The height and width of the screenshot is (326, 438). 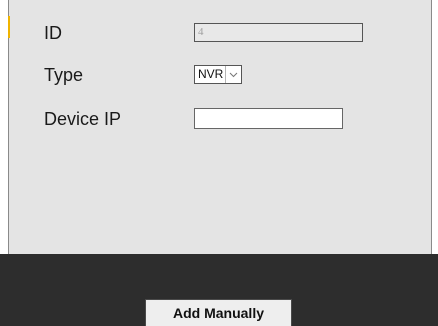 I want to click on id-label: ID, so click(x=53, y=33).